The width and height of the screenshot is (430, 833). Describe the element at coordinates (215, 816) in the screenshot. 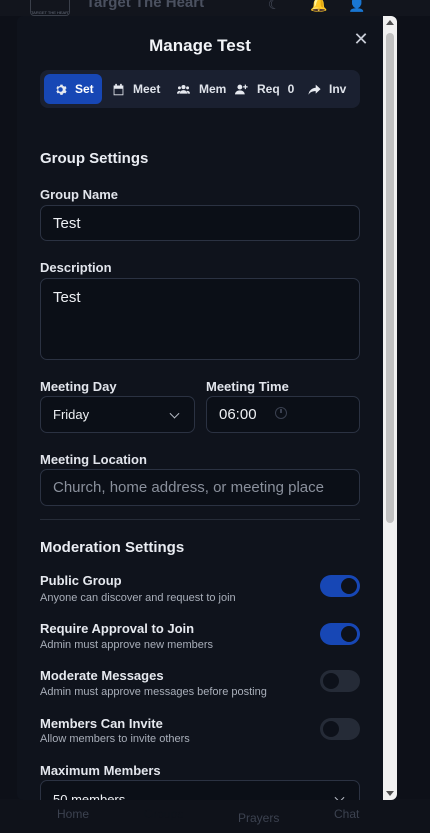

I see `bottom-nav: Home Groups Prayers Chat` at that location.